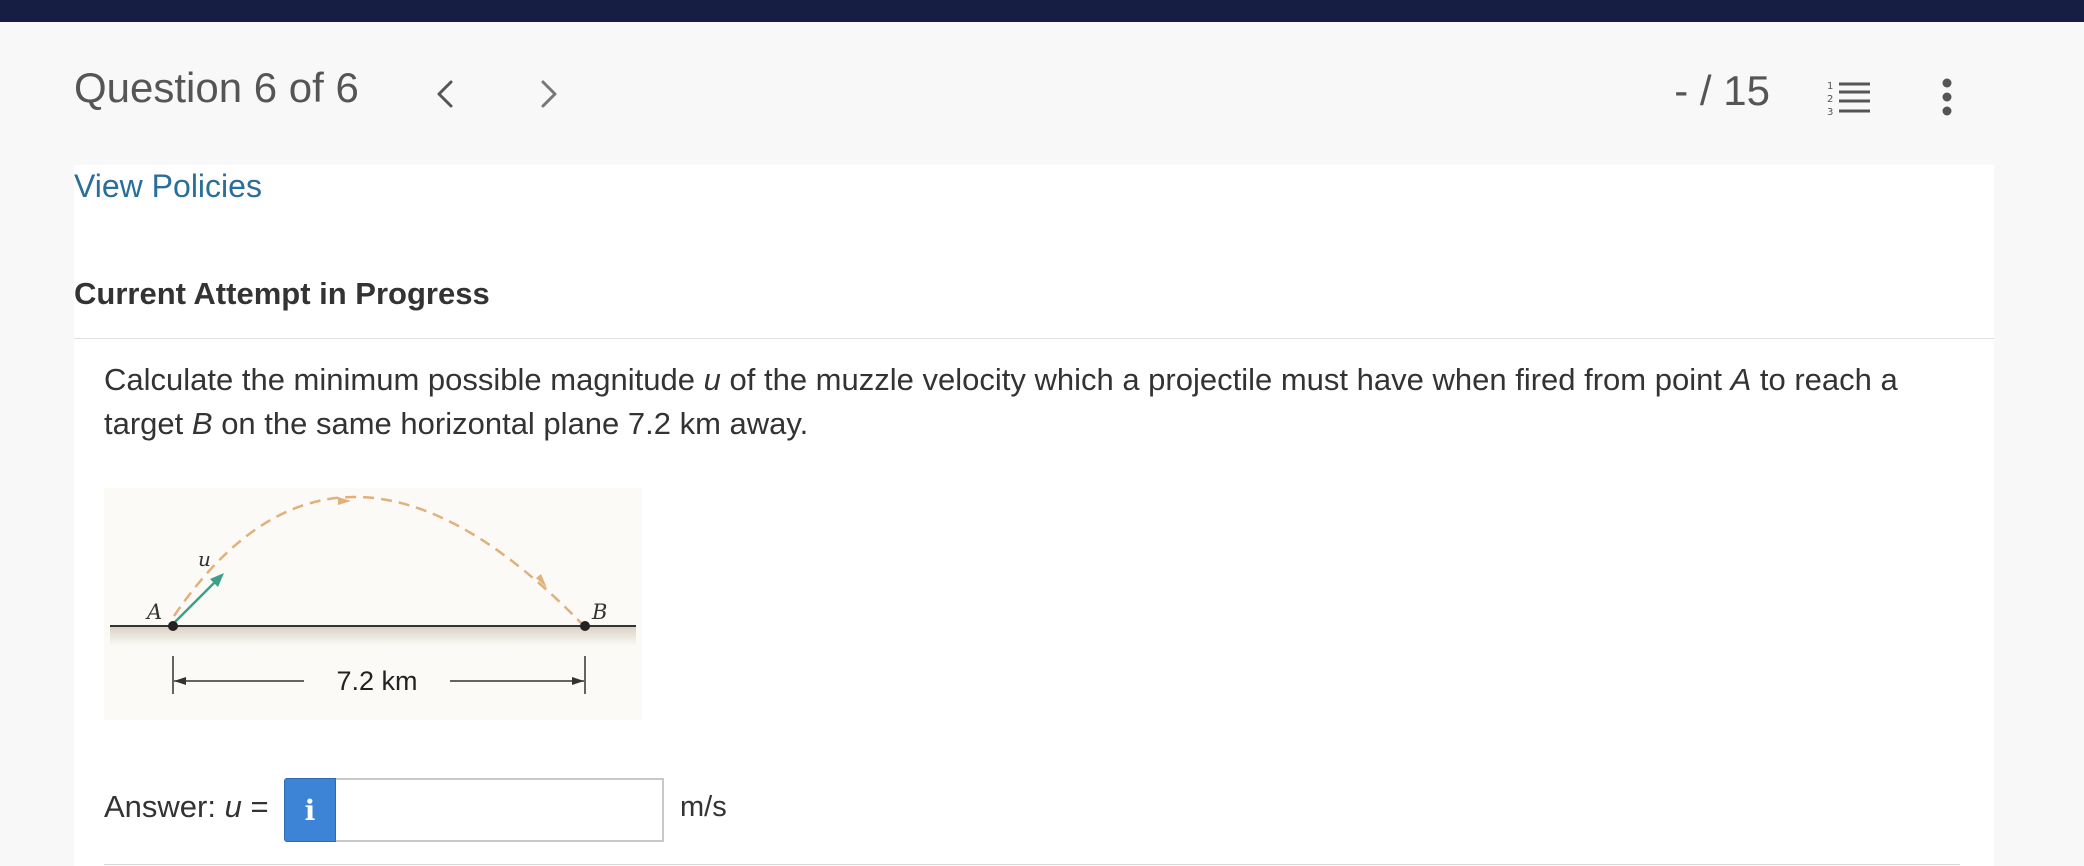 This screenshot has width=2084, height=866. Describe the element at coordinates (204, 559) in the screenshot. I see `label-u: u` at that location.